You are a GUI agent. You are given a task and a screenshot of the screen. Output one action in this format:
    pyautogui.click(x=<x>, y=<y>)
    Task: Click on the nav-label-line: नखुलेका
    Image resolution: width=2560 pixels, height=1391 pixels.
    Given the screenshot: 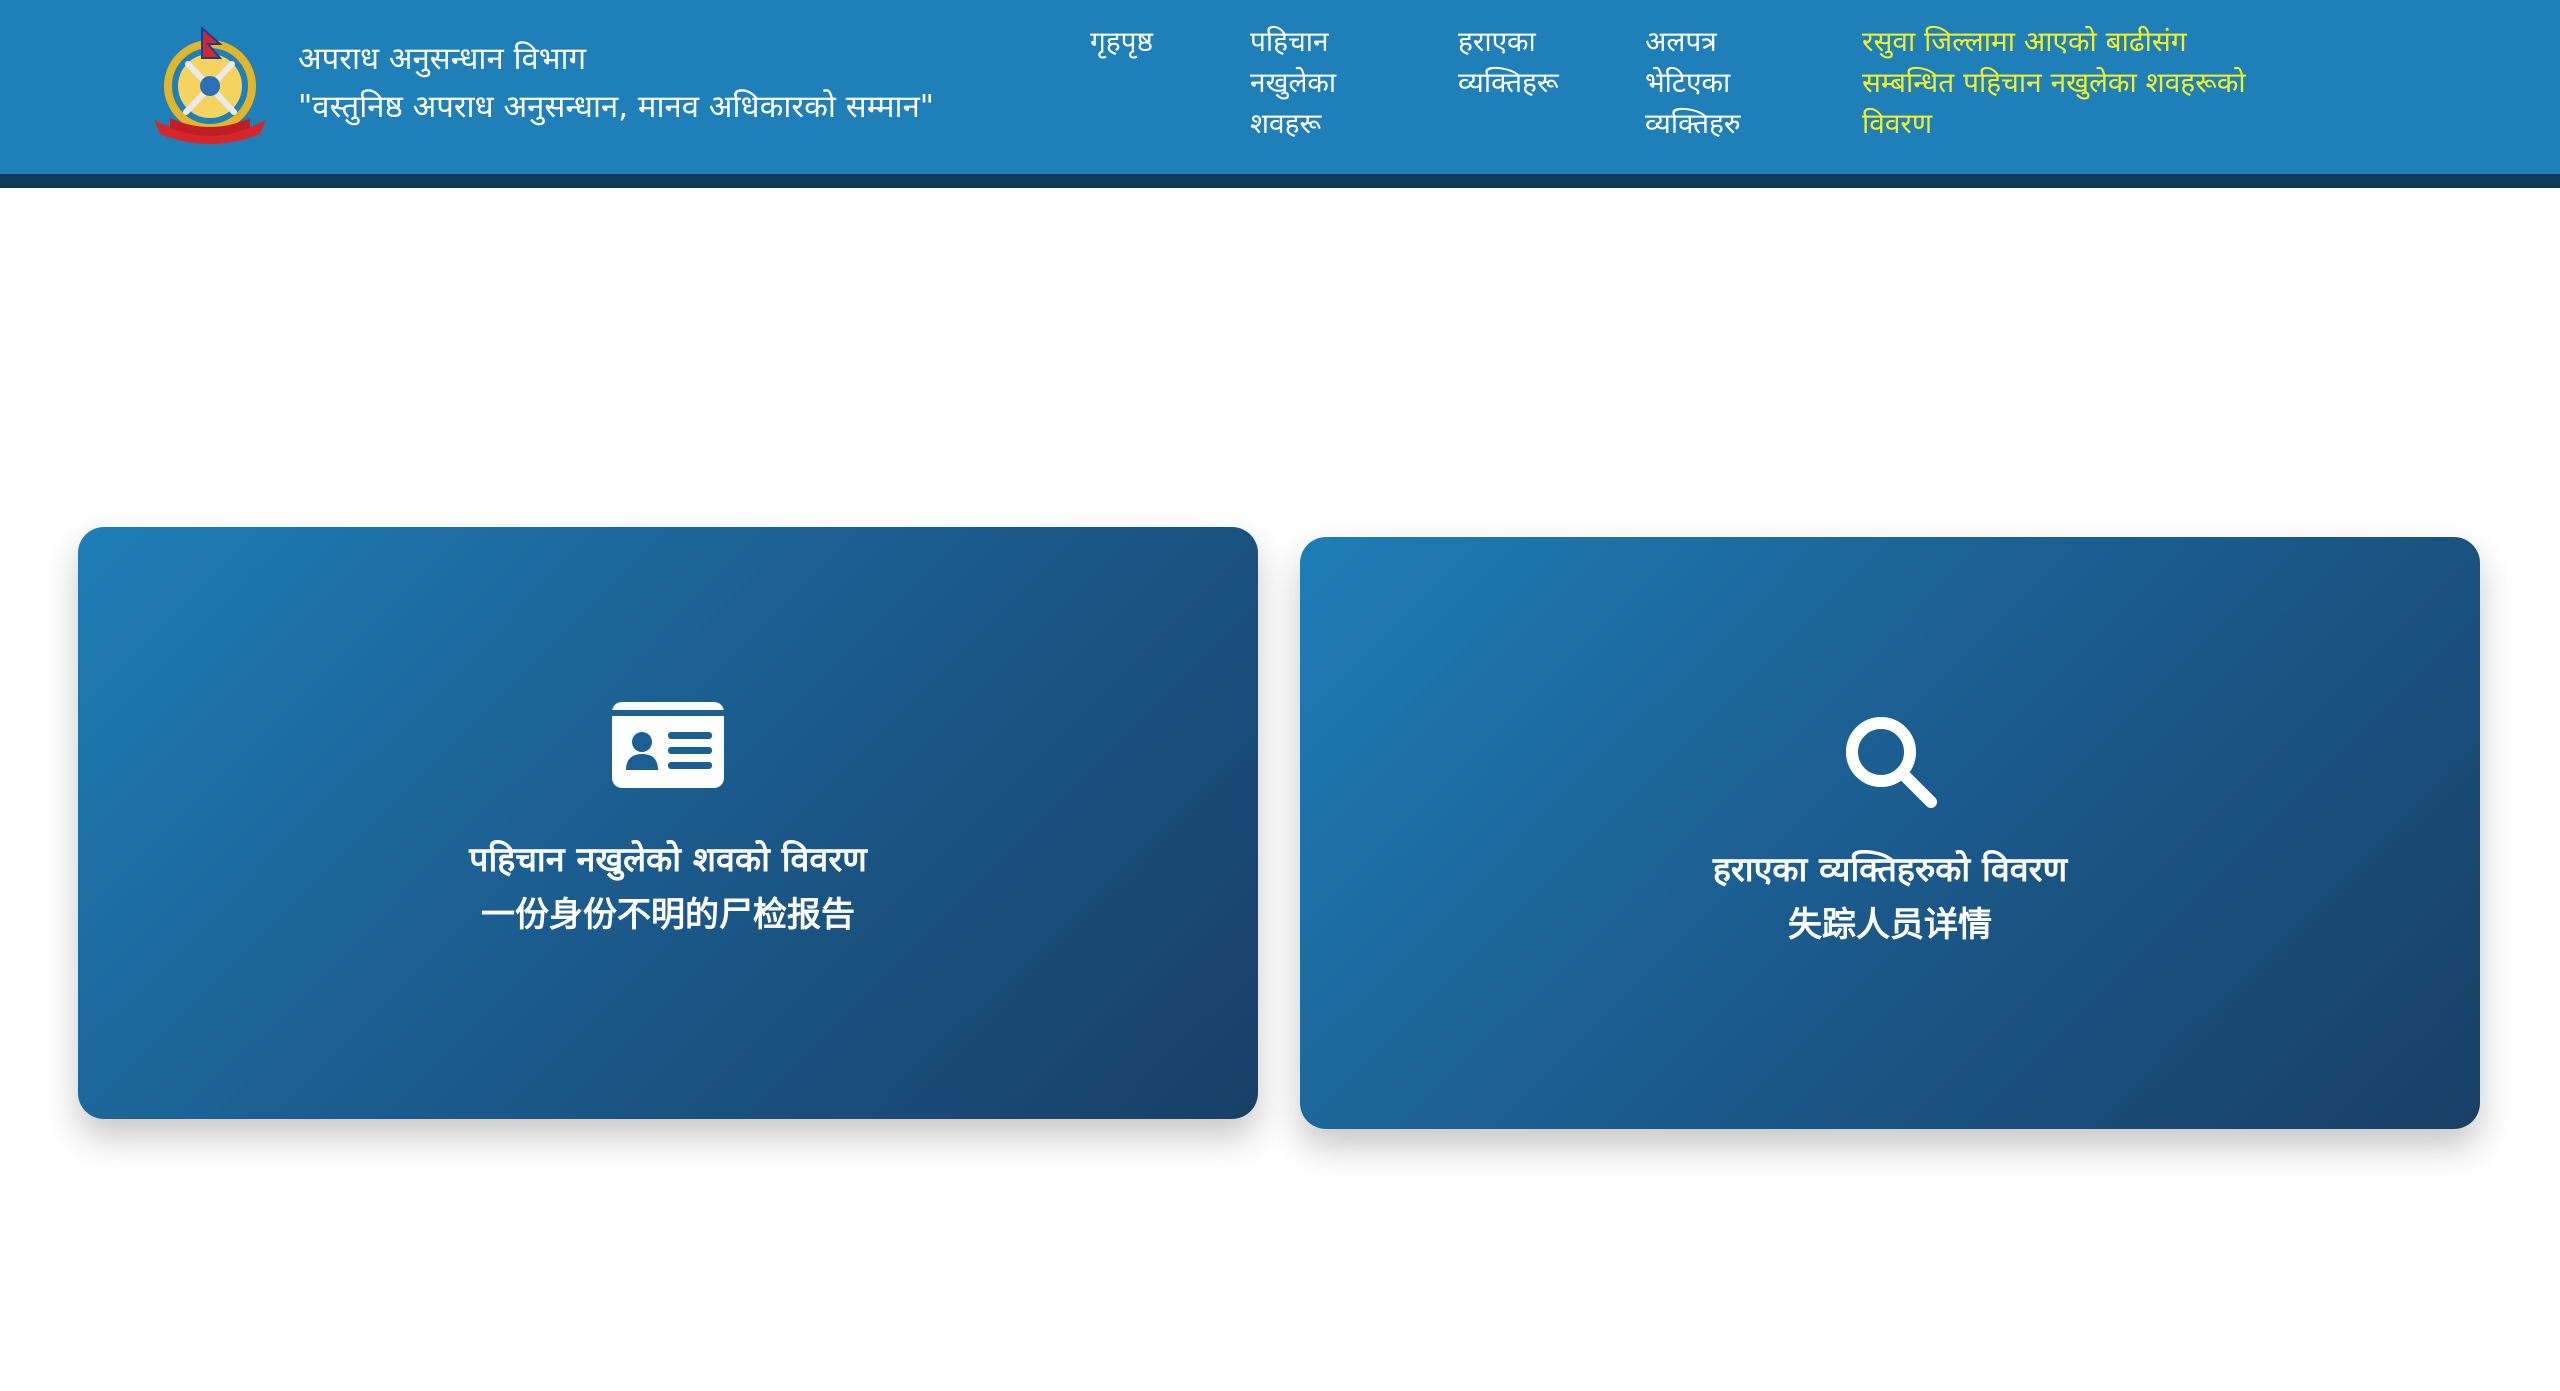 What is the action you would take?
    pyautogui.click(x=1293, y=82)
    